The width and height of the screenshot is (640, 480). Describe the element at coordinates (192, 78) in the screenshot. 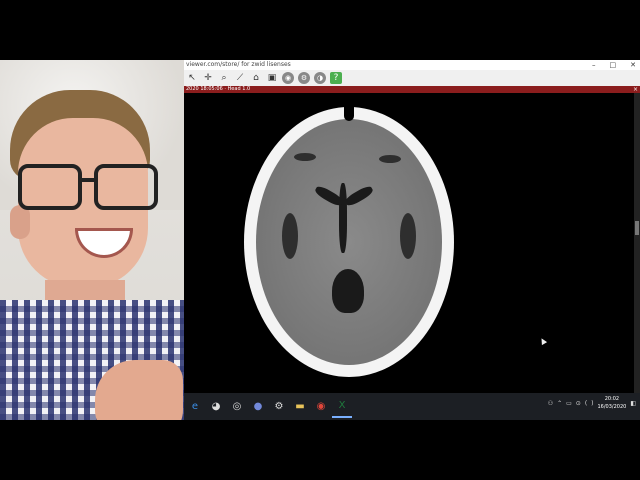

I see `arrow-cursor-icon: ↖` at that location.